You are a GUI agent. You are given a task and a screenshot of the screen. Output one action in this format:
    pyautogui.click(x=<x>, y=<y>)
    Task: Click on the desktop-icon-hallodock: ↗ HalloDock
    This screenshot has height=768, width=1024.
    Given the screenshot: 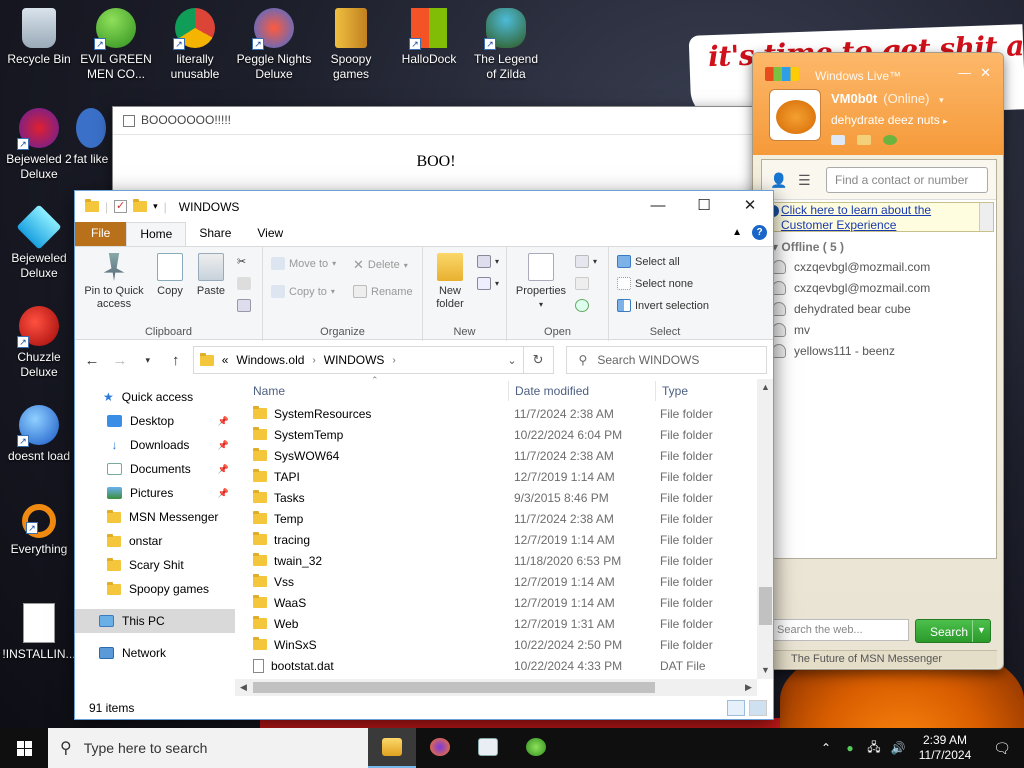 What is the action you would take?
    pyautogui.click(x=429, y=37)
    